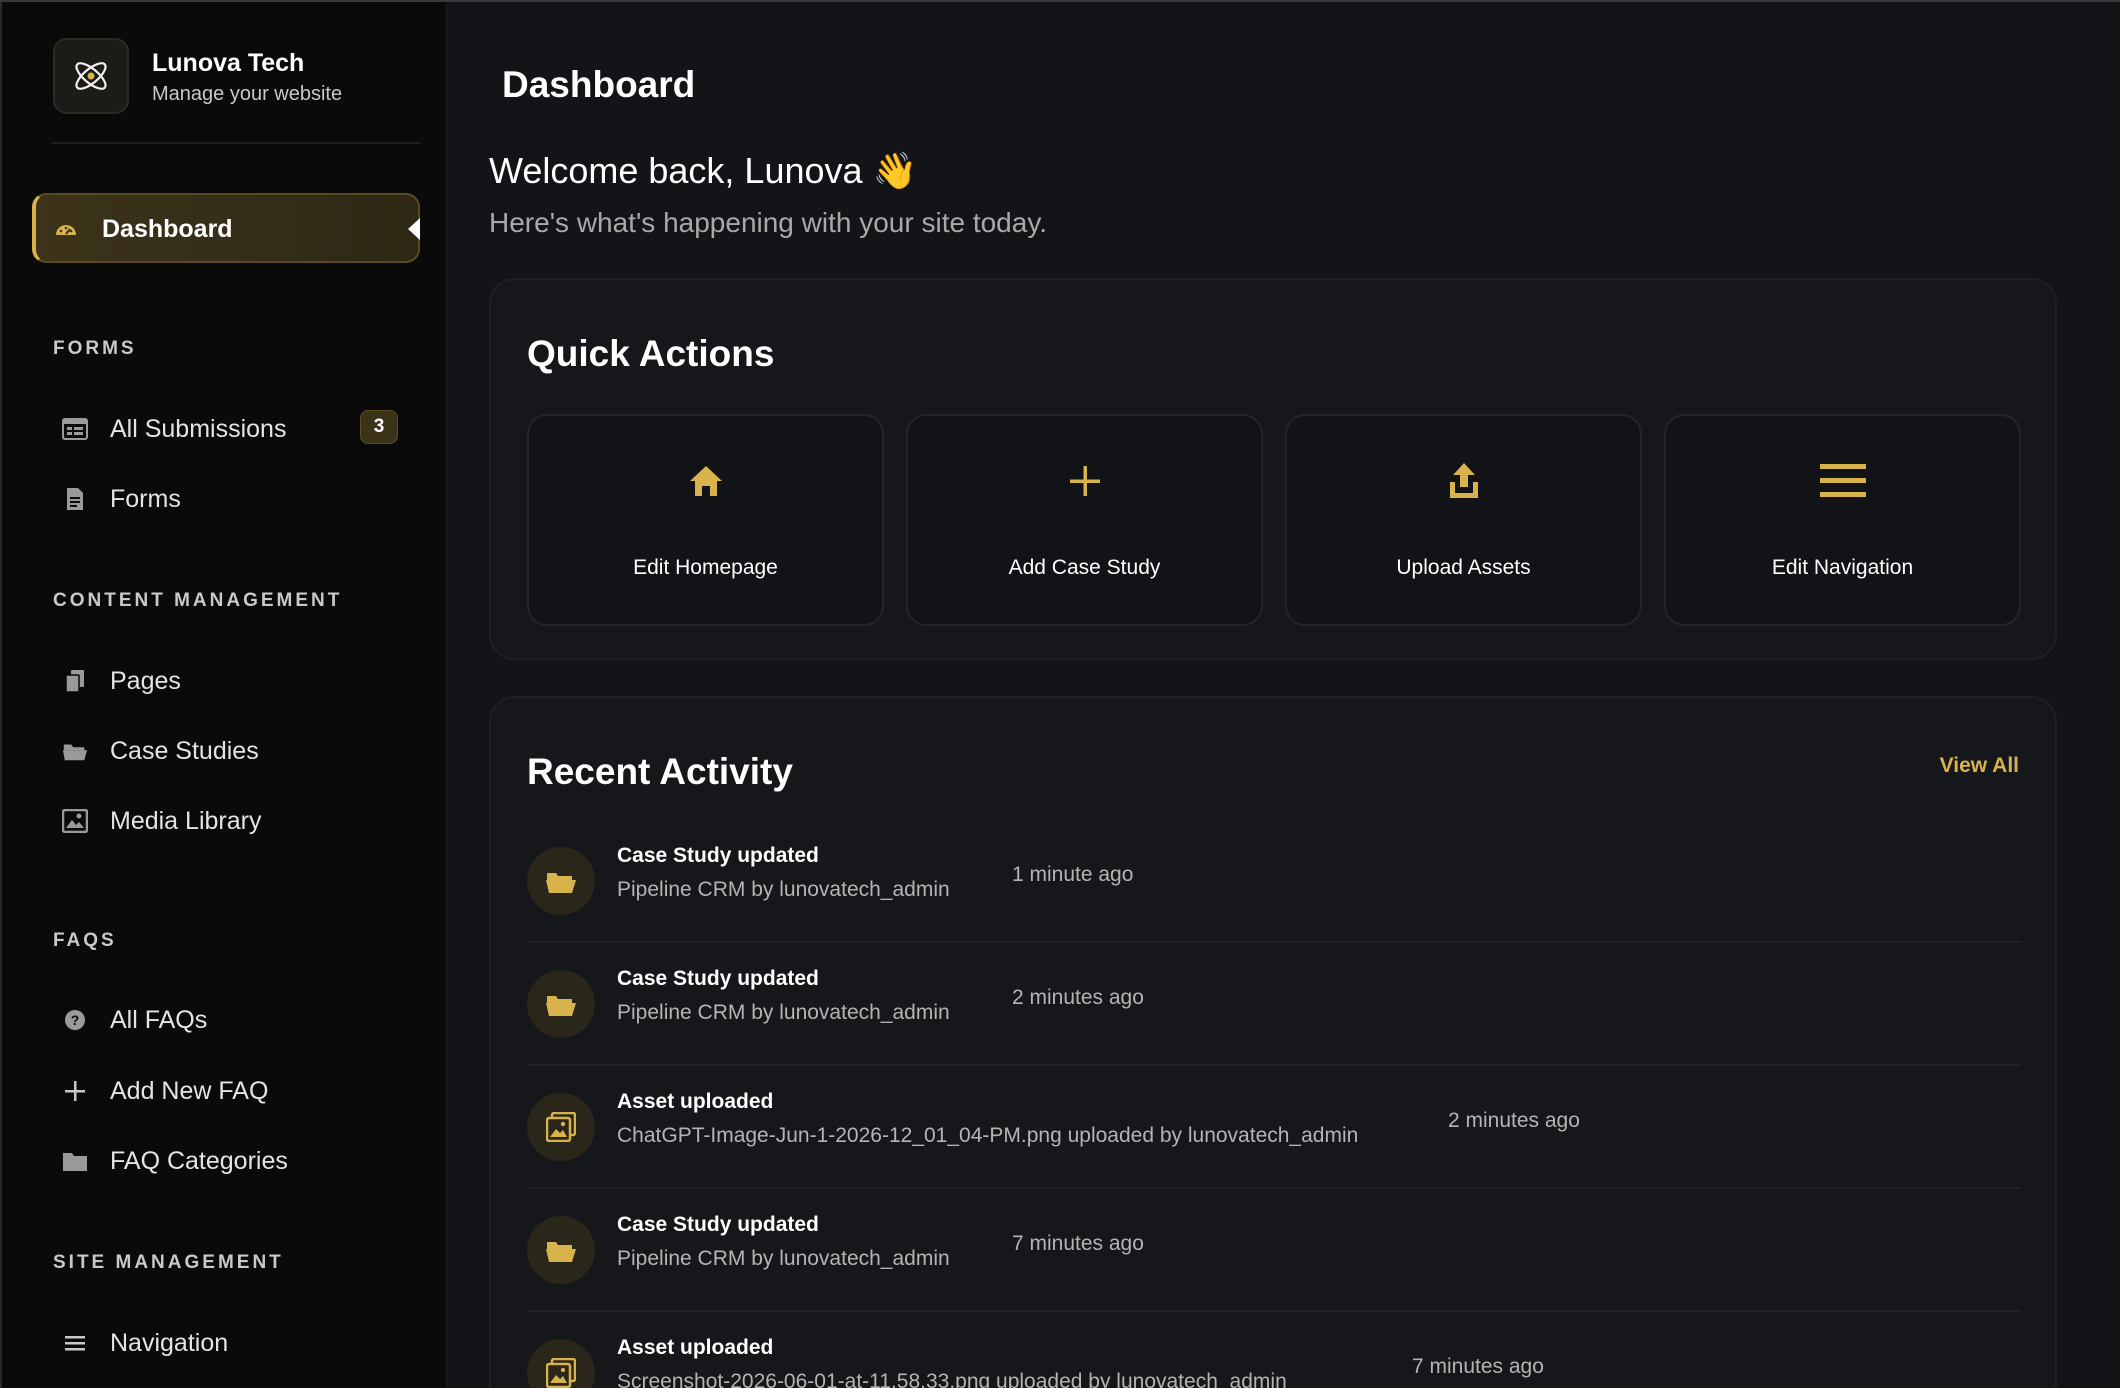 The width and height of the screenshot is (2120, 1388). I want to click on brand-header: Lunova Tech Manage your website, so click(236, 90).